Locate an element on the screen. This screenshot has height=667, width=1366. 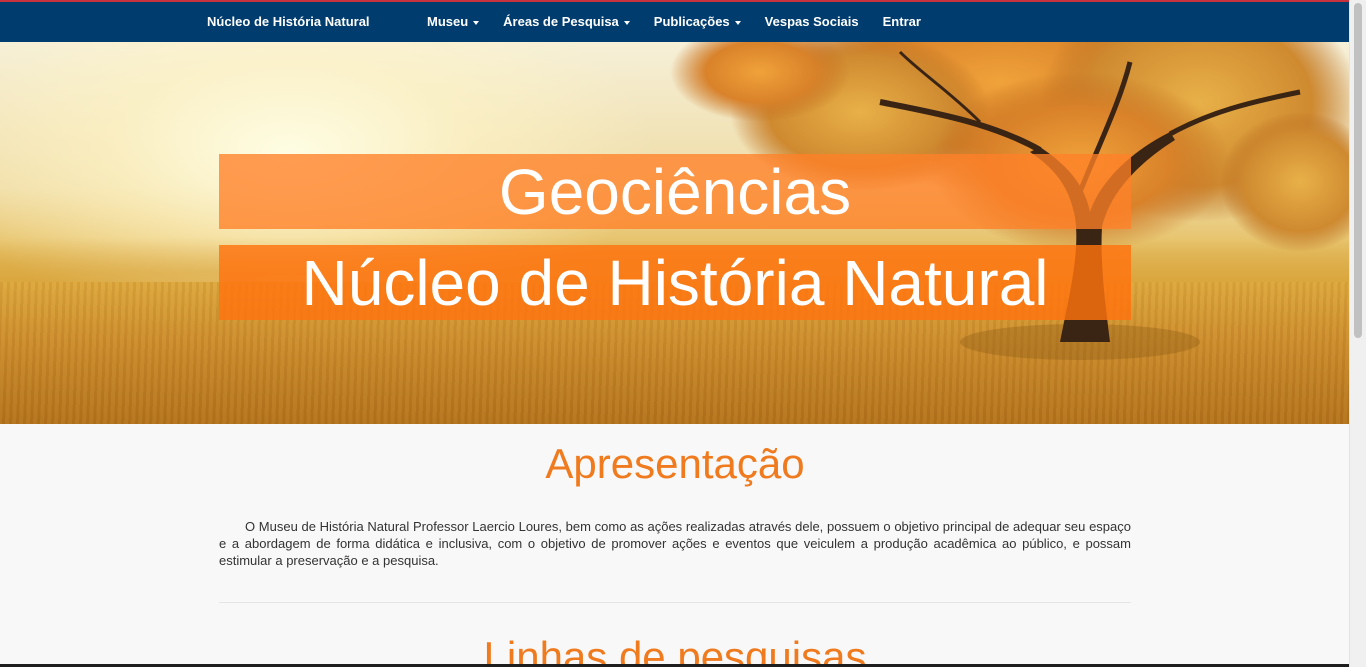
hero-title: Geociências is located at coordinates (675, 191).